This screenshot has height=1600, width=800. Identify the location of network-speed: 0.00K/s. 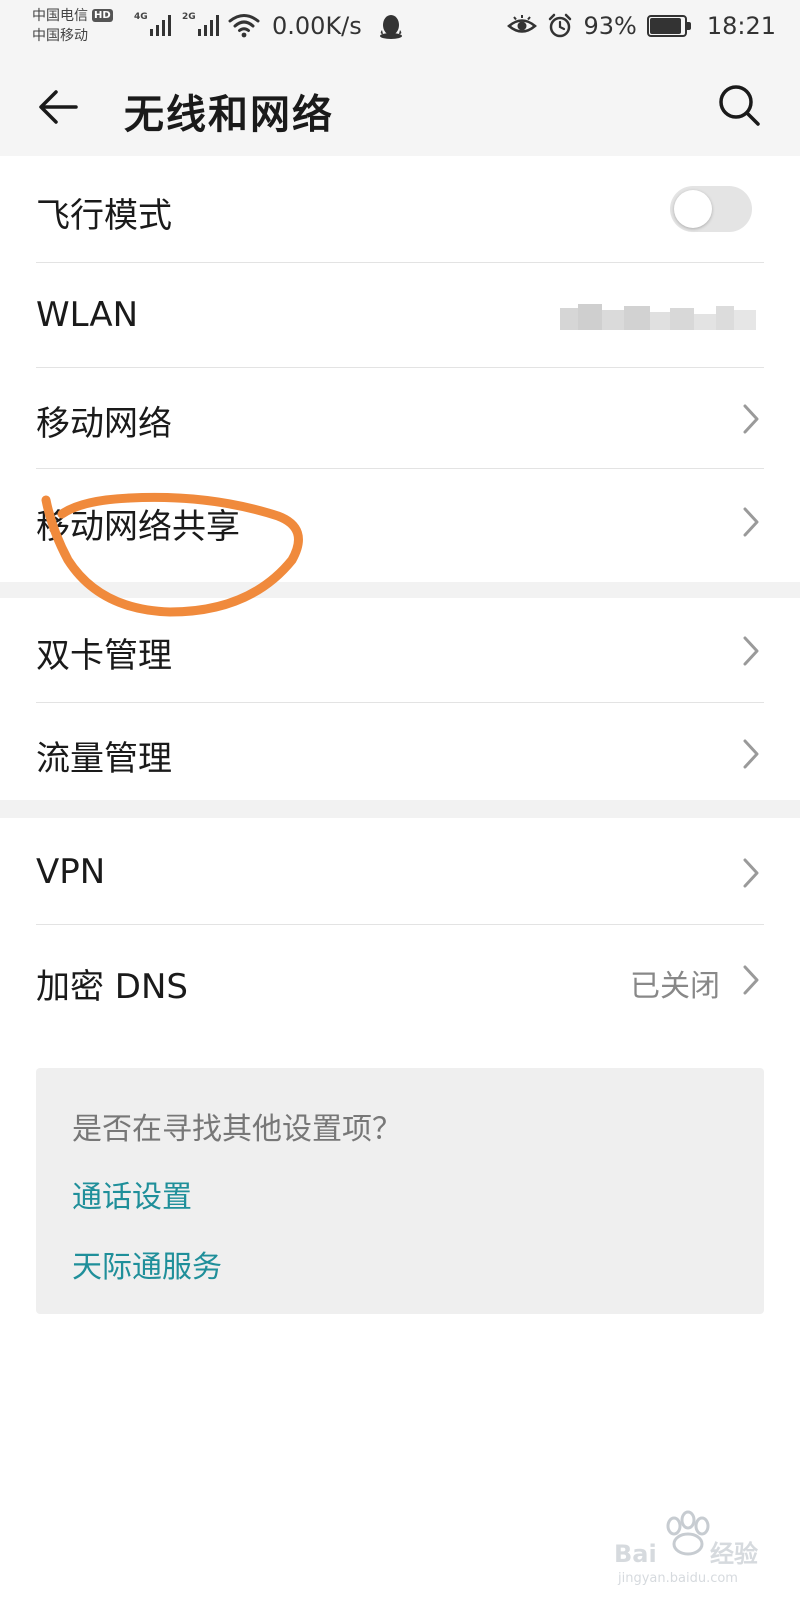
(317, 26).